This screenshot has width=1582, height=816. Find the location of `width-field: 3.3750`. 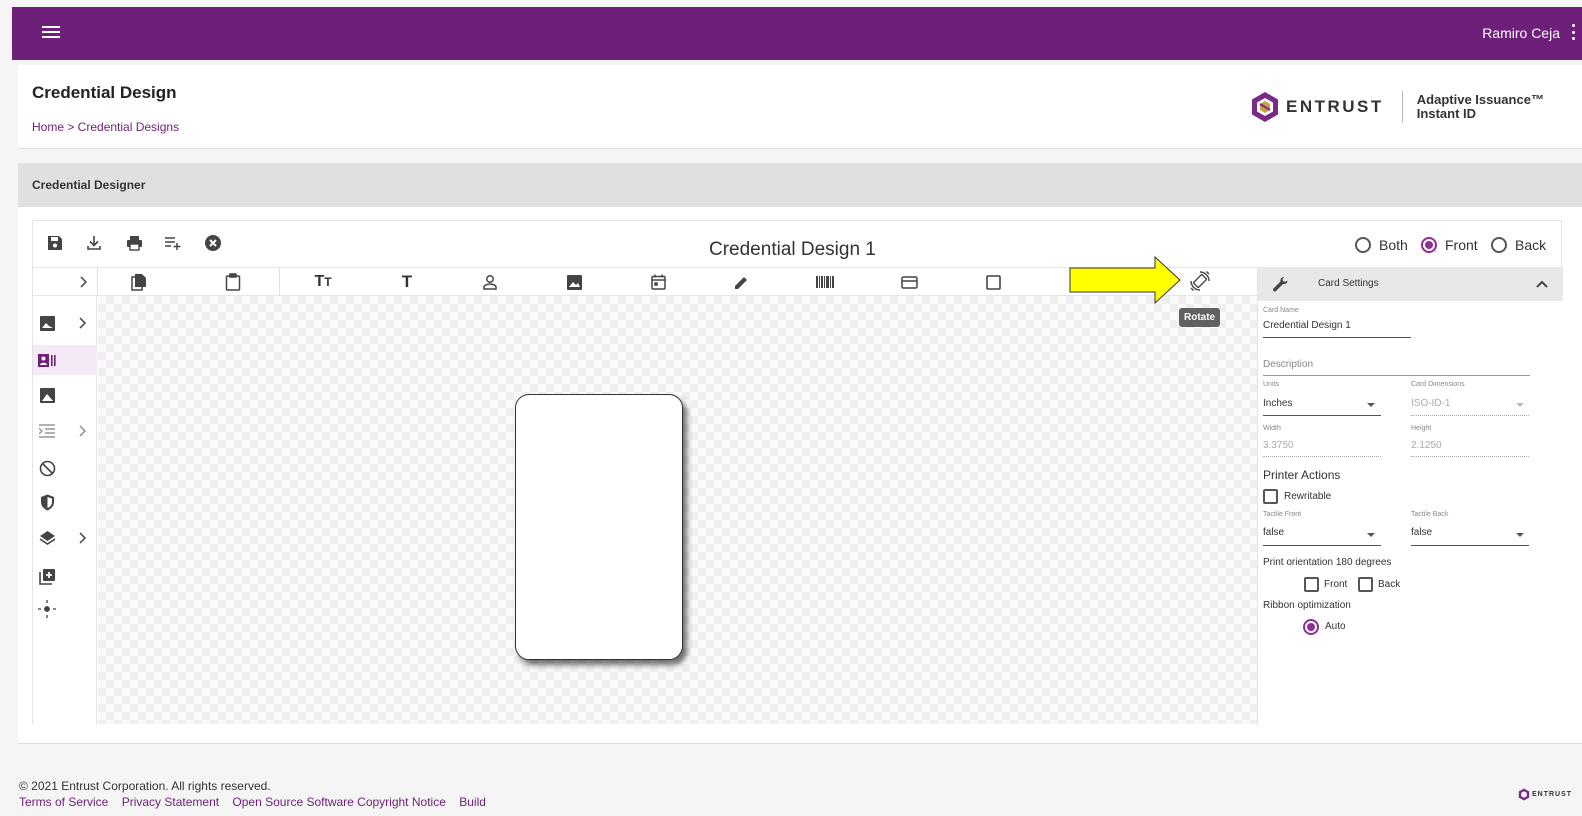

width-field: 3.3750 is located at coordinates (1278, 445).